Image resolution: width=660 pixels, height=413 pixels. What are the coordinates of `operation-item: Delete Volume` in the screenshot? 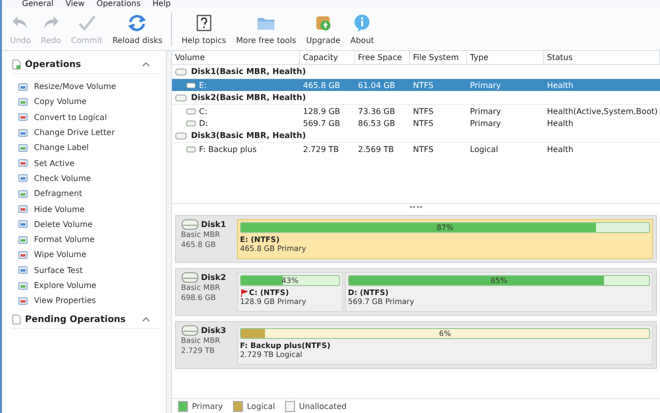 It's located at (86, 224).